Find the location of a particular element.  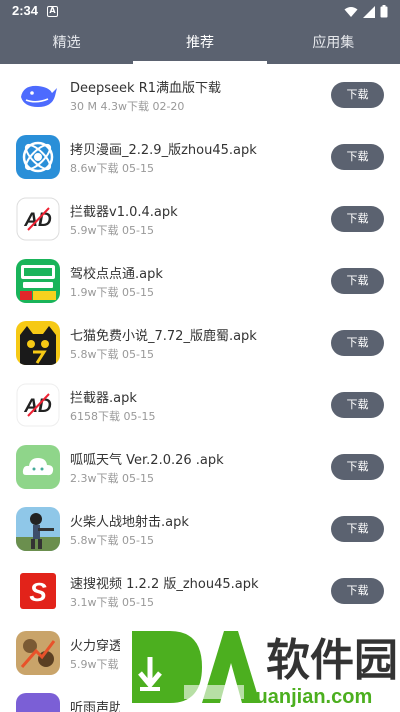

status-time: 2:34 is located at coordinates (25, 10).